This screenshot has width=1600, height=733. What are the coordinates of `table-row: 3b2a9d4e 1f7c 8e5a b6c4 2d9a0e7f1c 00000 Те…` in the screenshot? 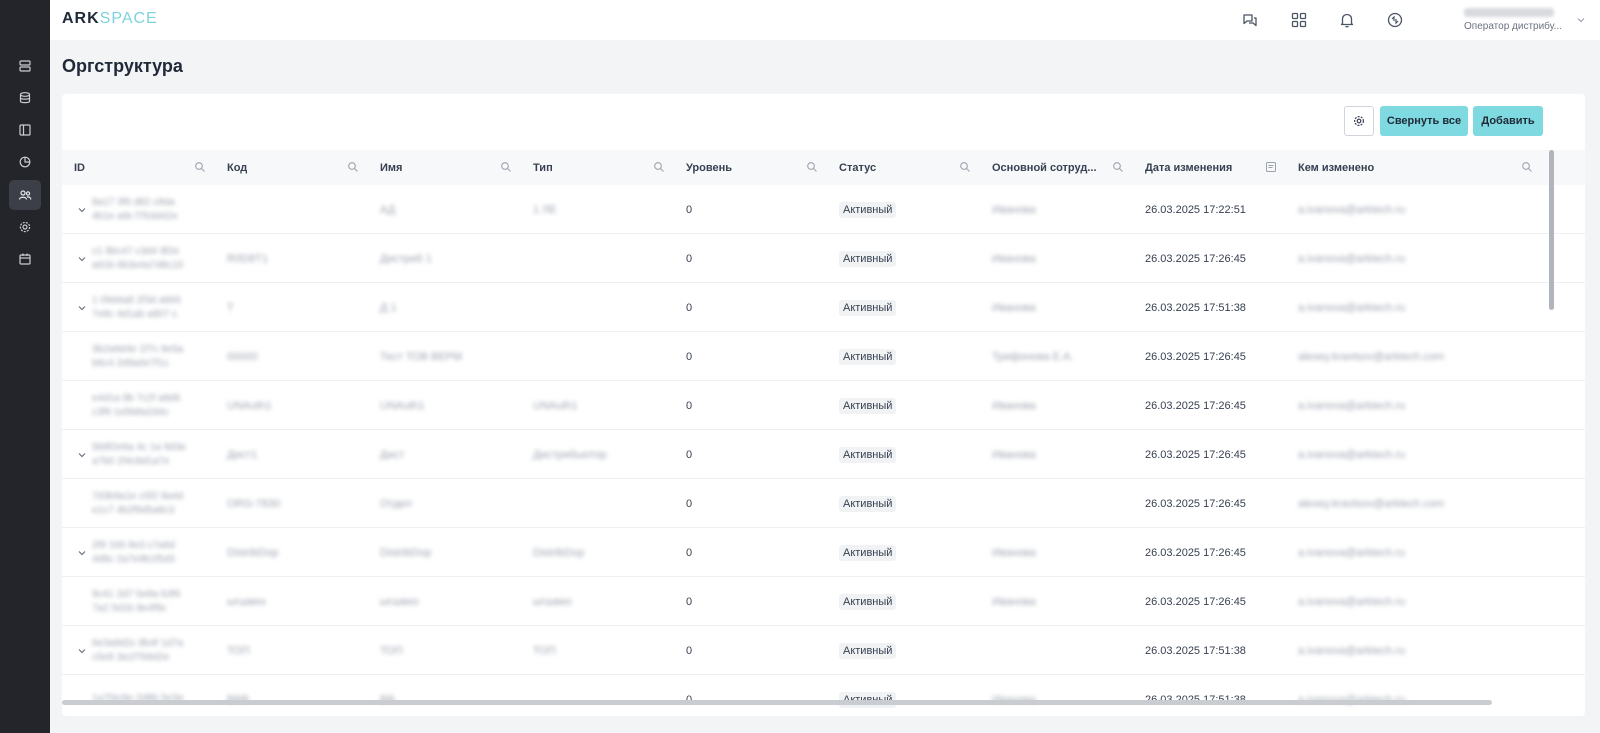 It's located at (823, 356).